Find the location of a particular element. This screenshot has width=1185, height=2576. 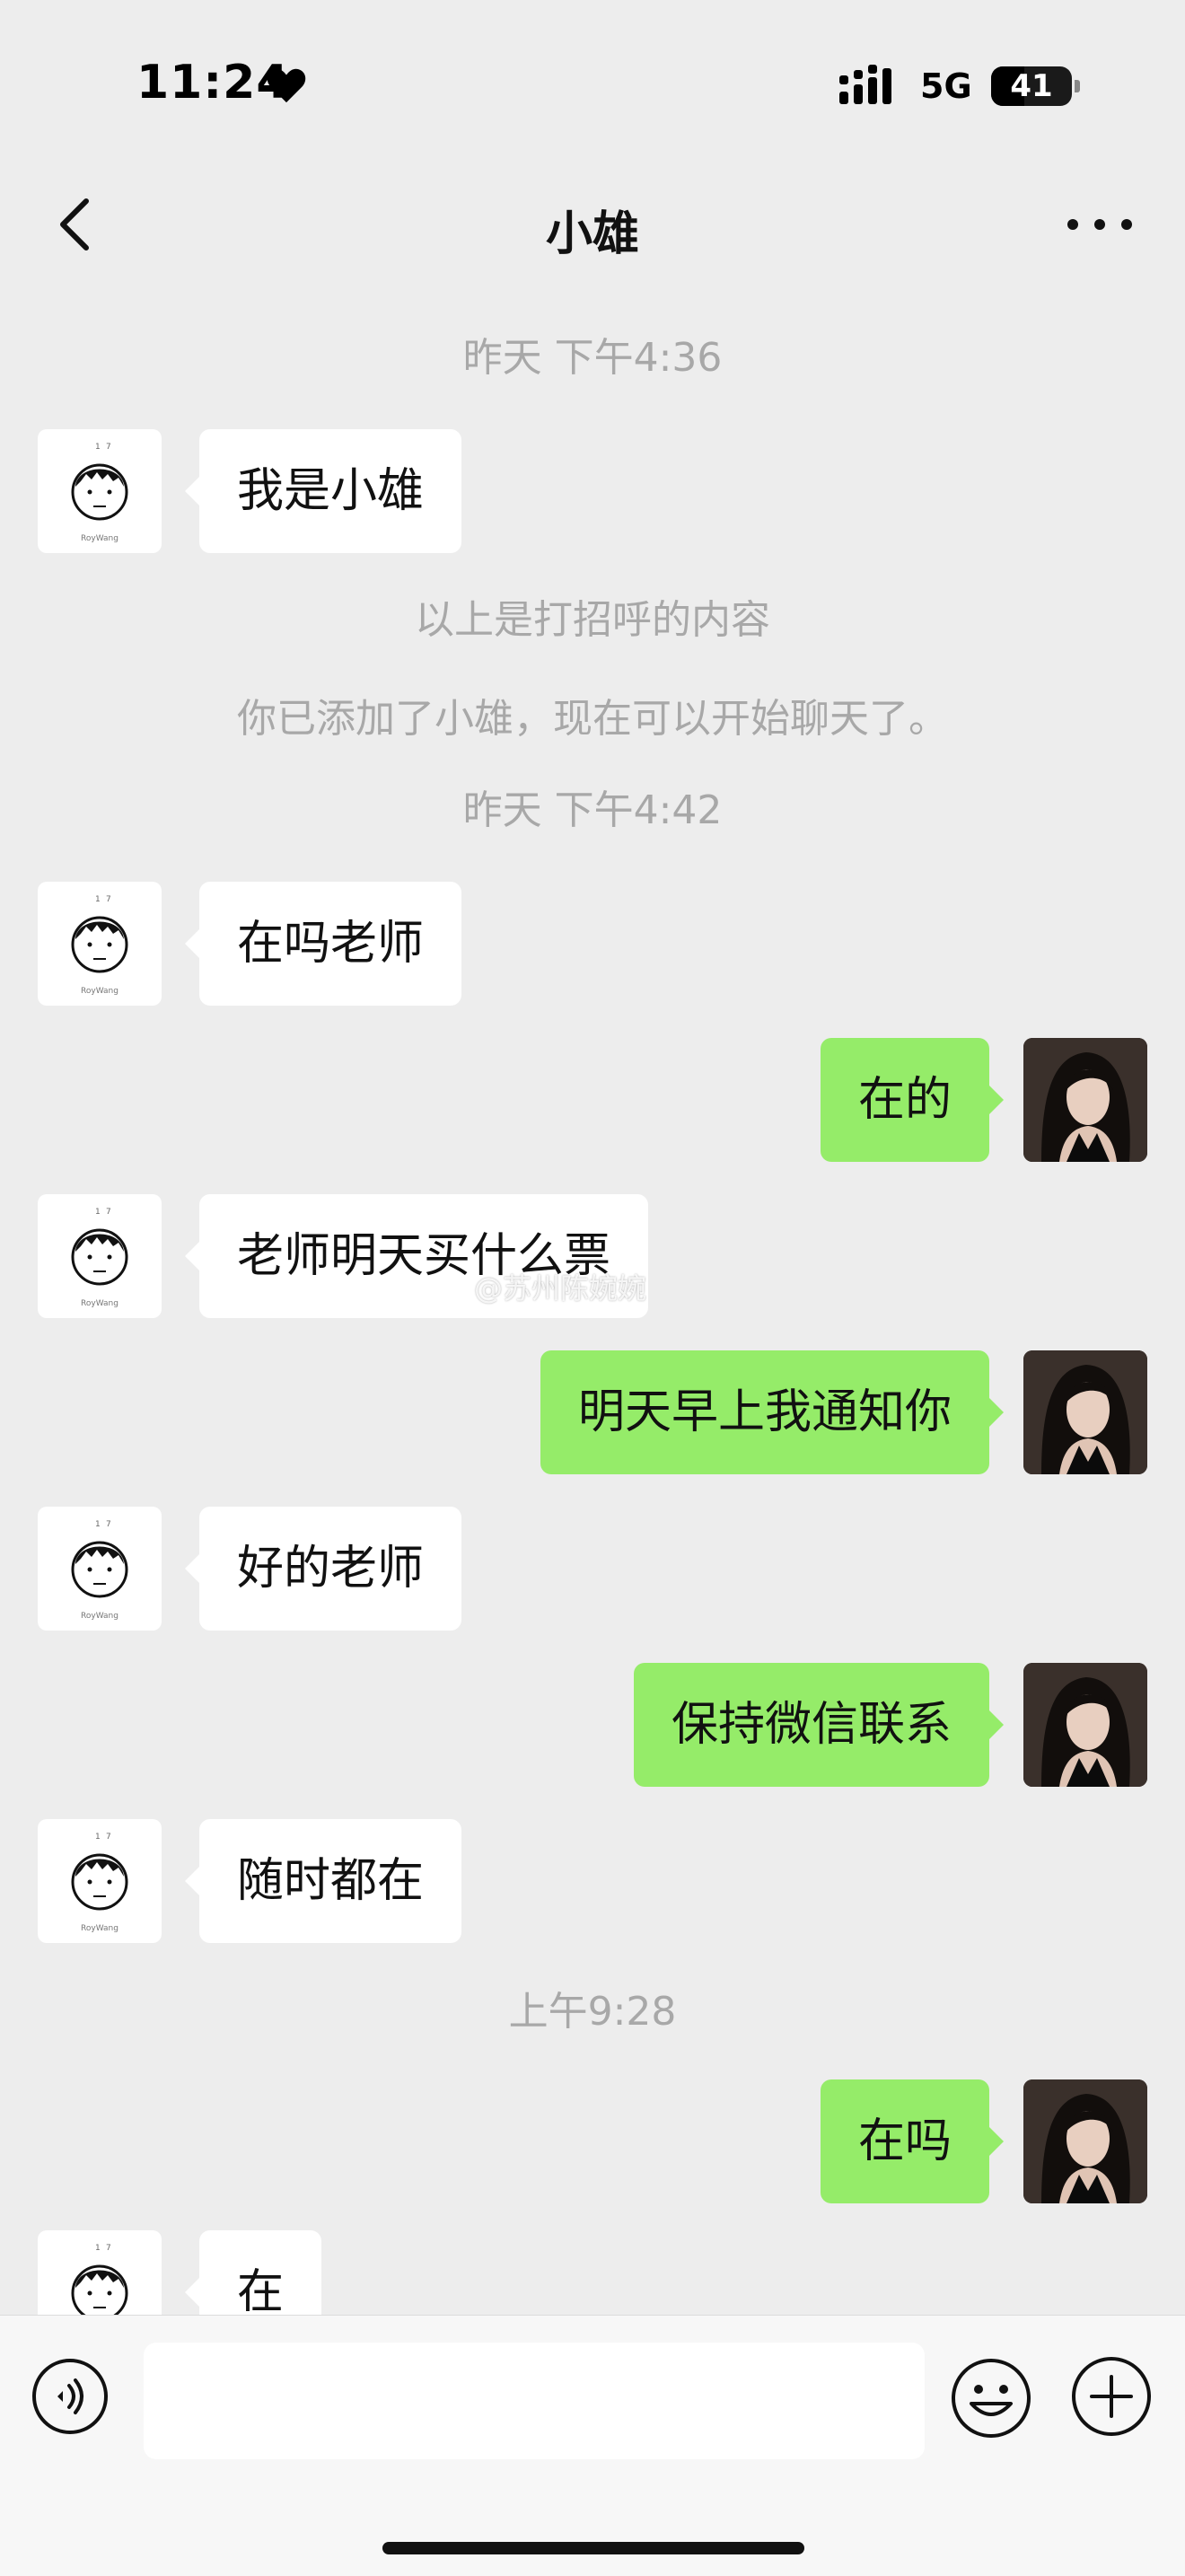

message-bubble-incoming: 好的老师 is located at coordinates (323, 1569).